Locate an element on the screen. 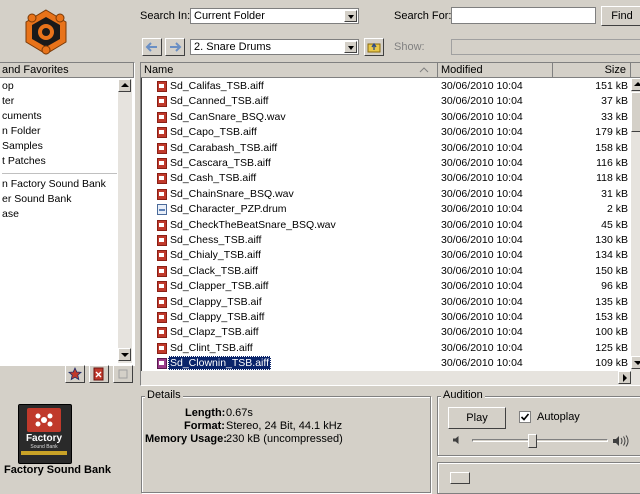 The width and height of the screenshot is (640, 494). file-size: 116 kB is located at coordinates (612, 163).